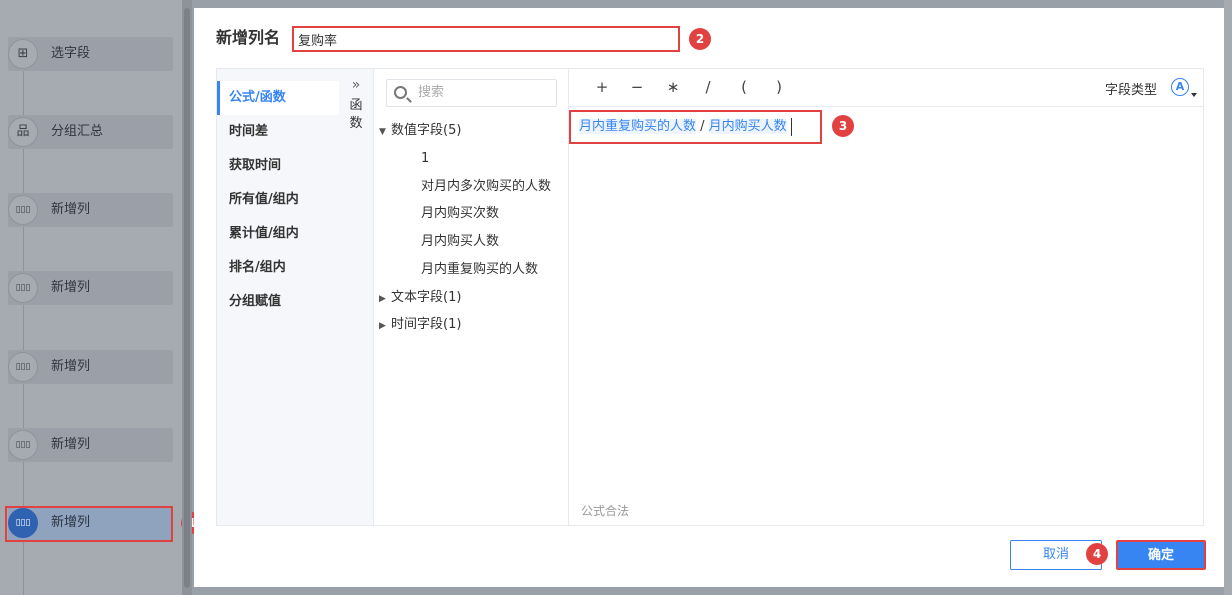 This screenshot has height=595, width=1232. I want to click on operator-close-paren-button: ), so click(779, 87).